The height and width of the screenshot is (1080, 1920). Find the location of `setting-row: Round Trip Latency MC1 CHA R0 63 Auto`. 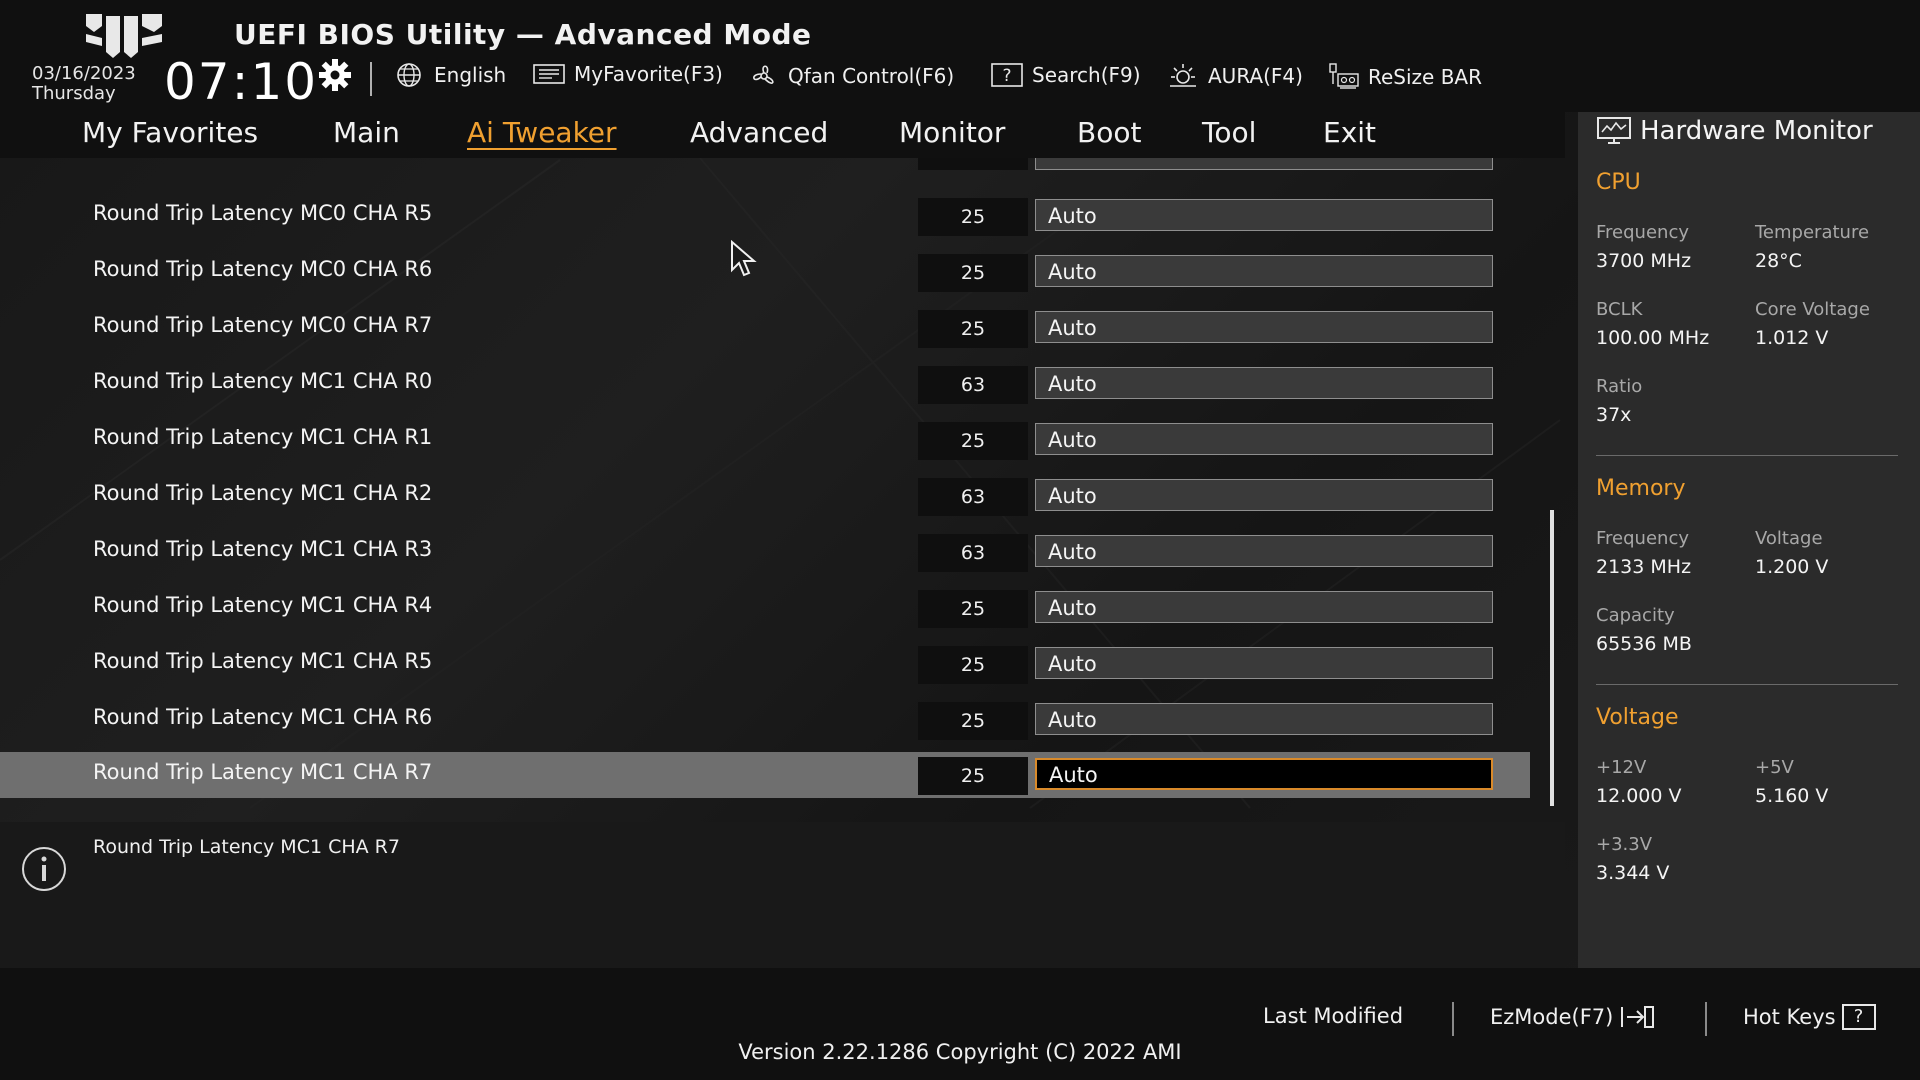

setting-row: Round Trip Latency MC1 CHA R0 63 Auto is located at coordinates (765, 384).